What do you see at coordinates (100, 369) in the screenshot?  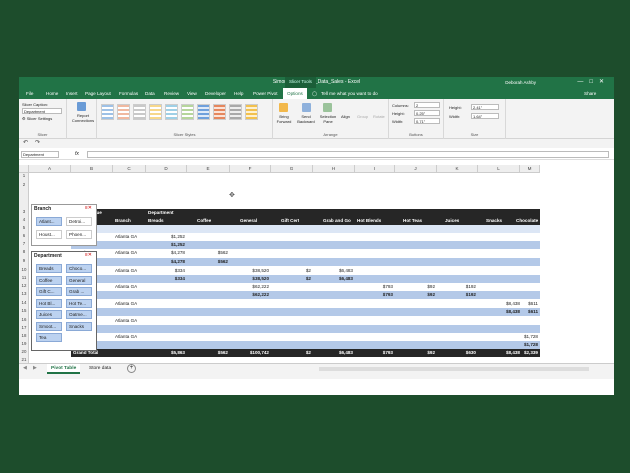 I see `sheet-tab-store-data: Store data` at bounding box center [100, 369].